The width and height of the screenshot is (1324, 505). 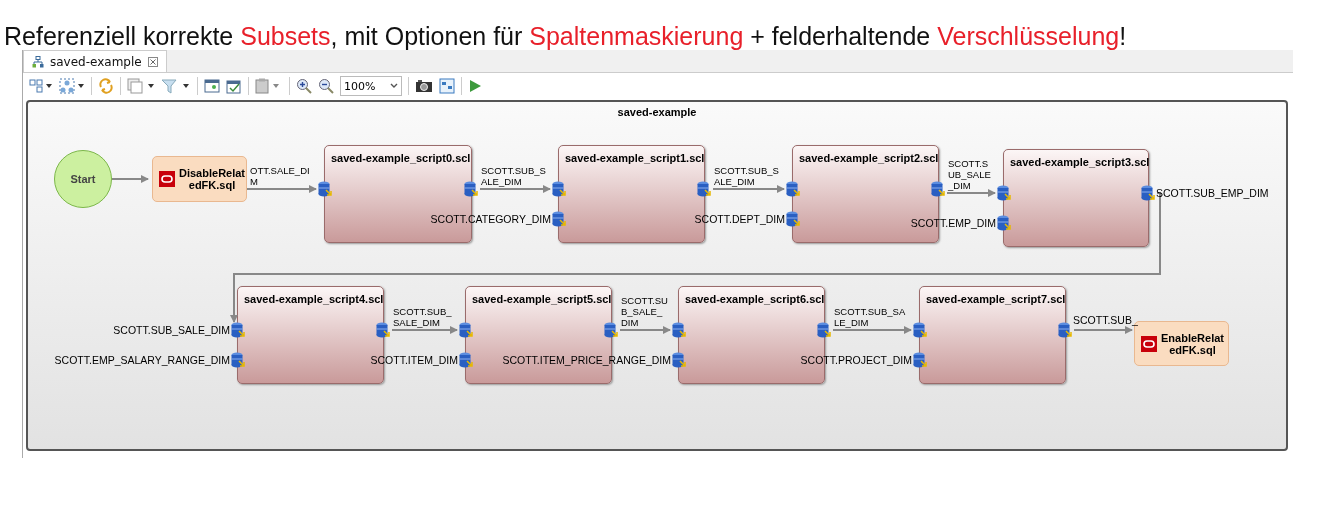 What do you see at coordinates (152, 61) in the screenshot?
I see `close-icon` at bounding box center [152, 61].